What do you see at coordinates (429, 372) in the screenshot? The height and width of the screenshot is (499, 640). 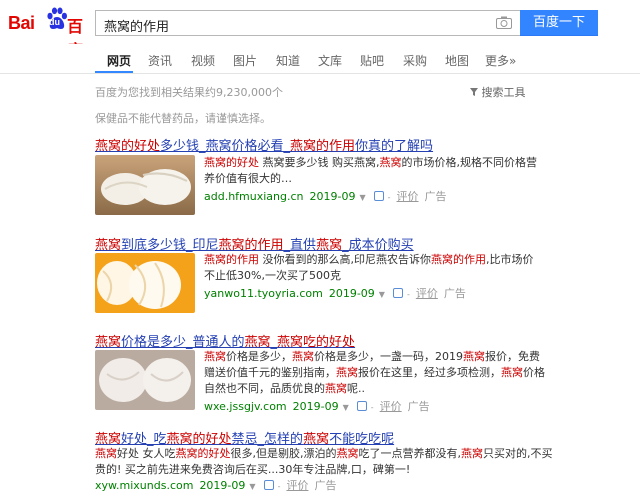 I see `text-segment: 报价在这里，经过多项检测，` at bounding box center [429, 372].